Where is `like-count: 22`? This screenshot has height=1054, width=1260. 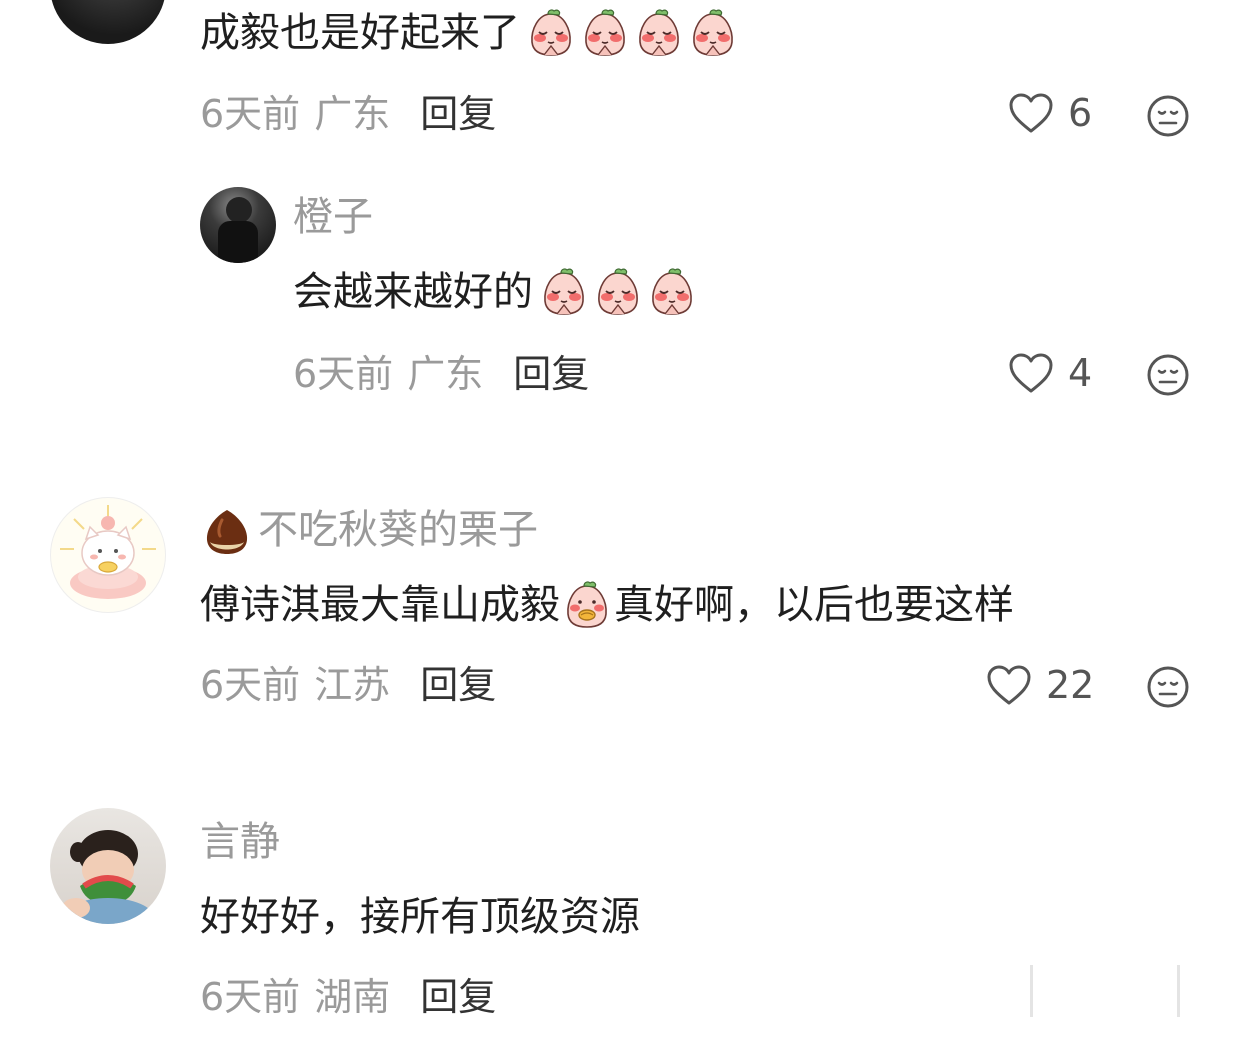
like-count: 22 is located at coordinates (1070, 685).